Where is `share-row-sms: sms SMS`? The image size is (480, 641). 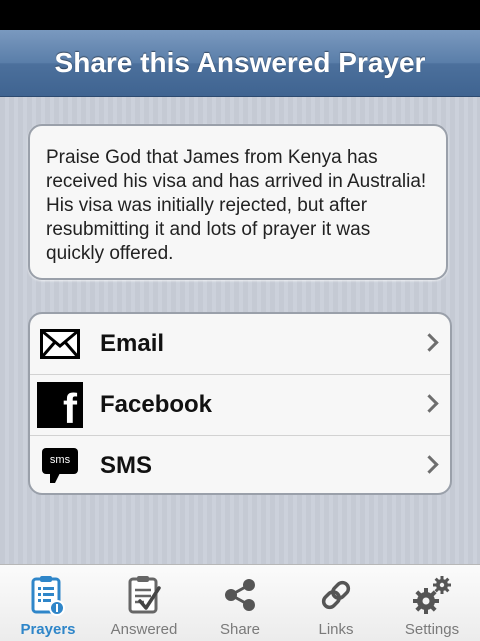
share-row-sms: sms SMS is located at coordinates (240, 464).